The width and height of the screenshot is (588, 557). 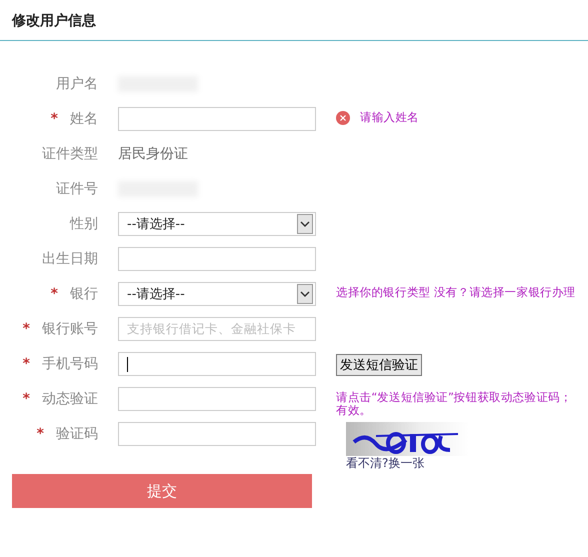 I want to click on field-label: 用户名, so click(x=77, y=84).